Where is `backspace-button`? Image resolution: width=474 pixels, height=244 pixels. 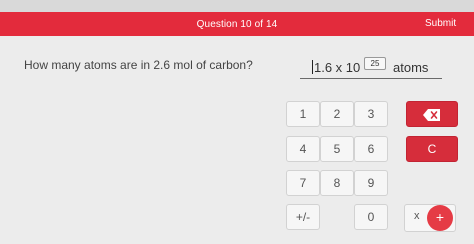
backspace-button is located at coordinates (432, 114).